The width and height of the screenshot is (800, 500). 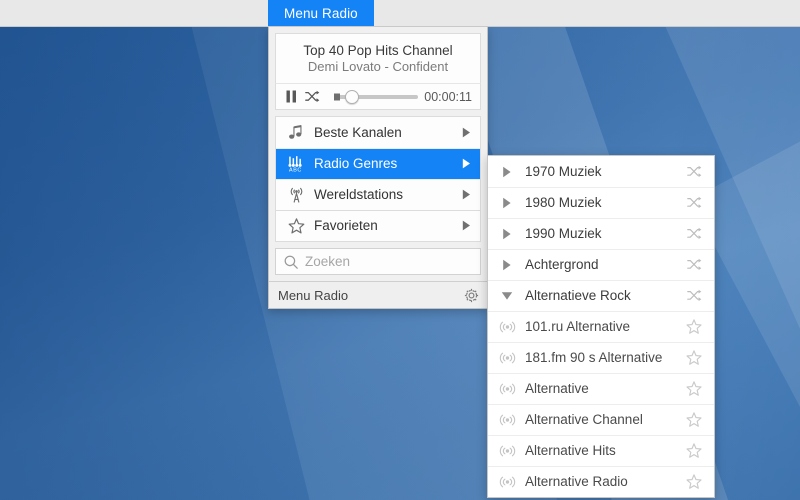 I want to click on menubar-item-menu-radio: Menu Radio, so click(x=321, y=13).